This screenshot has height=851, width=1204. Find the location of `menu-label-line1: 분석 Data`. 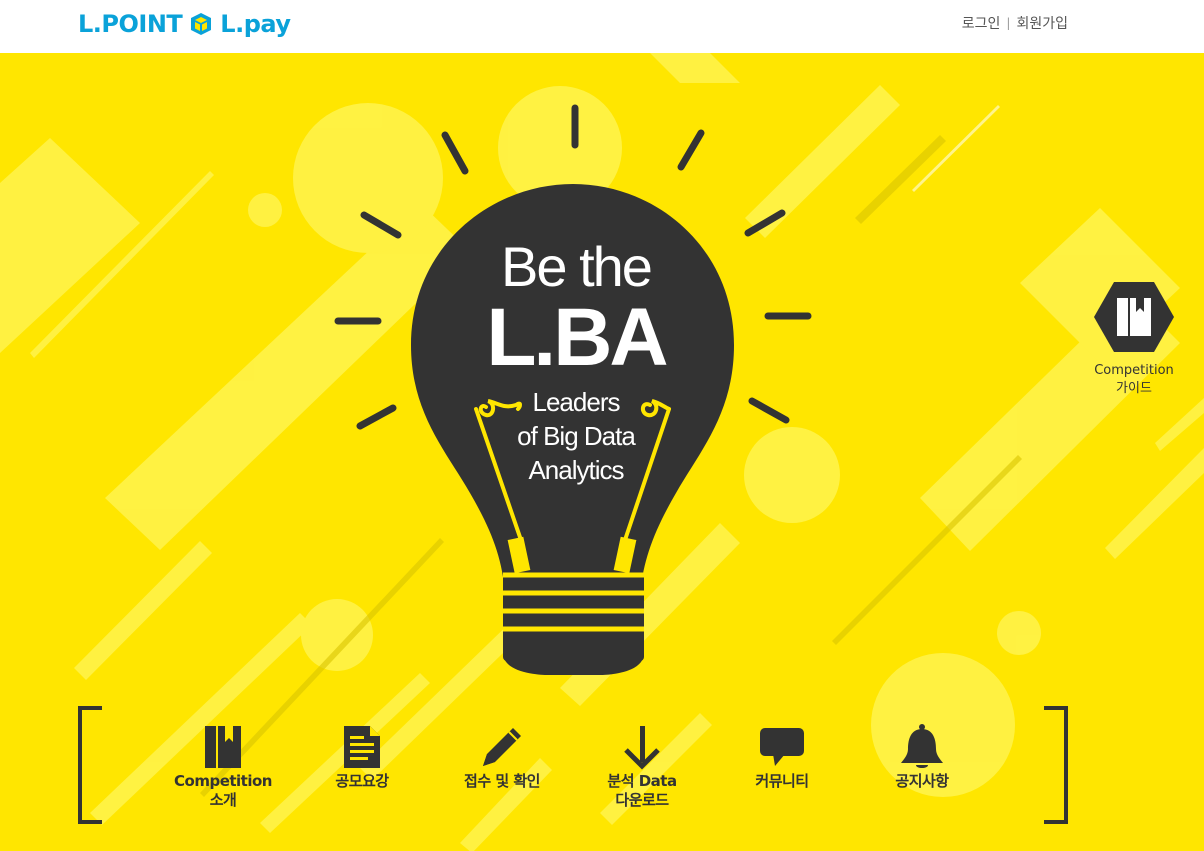

menu-label-line1: 분석 Data is located at coordinates (642, 781).